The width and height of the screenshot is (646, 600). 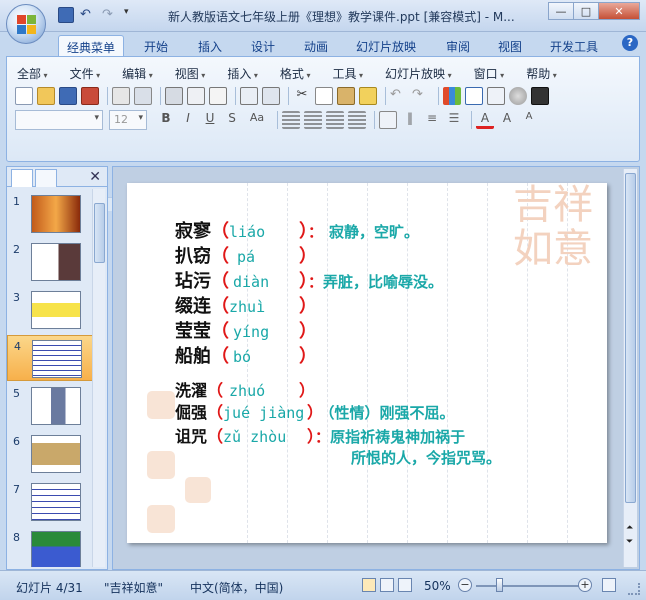 What do you see at coordinates (24, 96) in the screenshot?
I see `new-icon` at bounding box center [24, 96].